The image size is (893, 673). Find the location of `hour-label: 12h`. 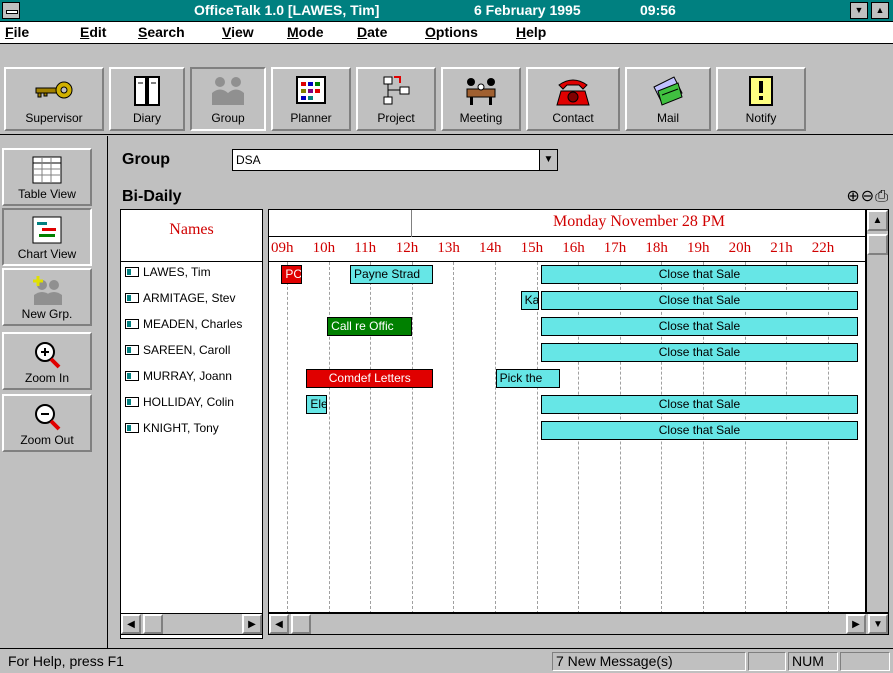

hour-label: 12h is located at coordinates (407, 248).